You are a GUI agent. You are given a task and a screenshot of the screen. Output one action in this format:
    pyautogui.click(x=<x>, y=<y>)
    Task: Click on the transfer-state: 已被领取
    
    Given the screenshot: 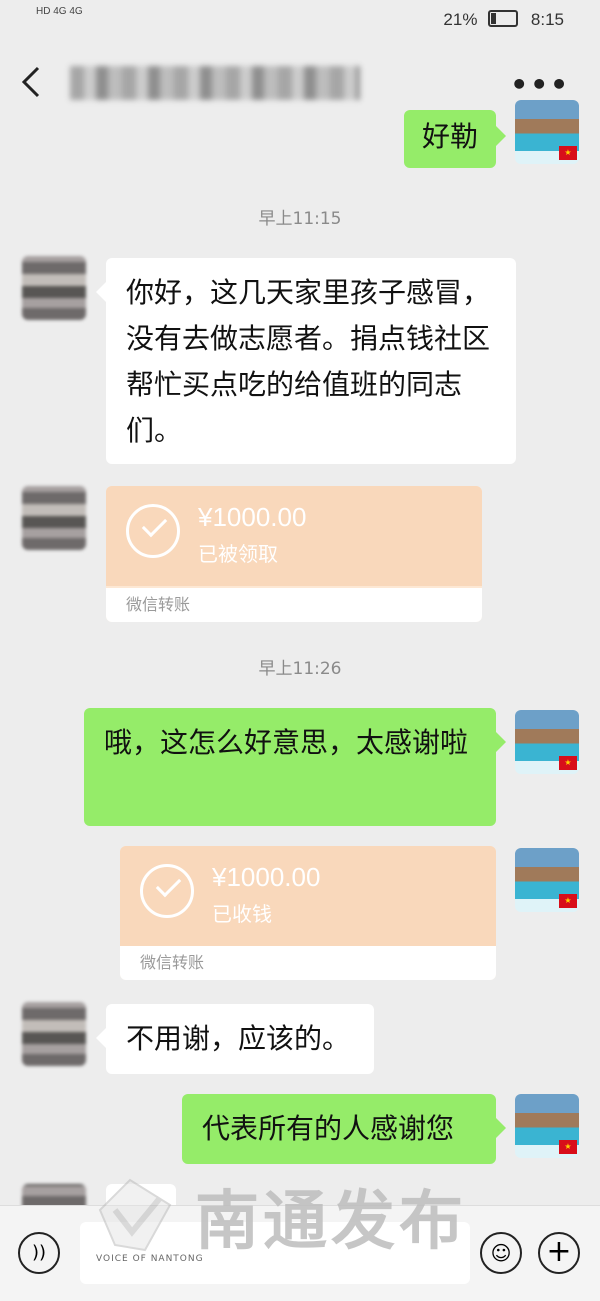 What is the action you would take?
    pyautogui.click(x=238, y=554)
    